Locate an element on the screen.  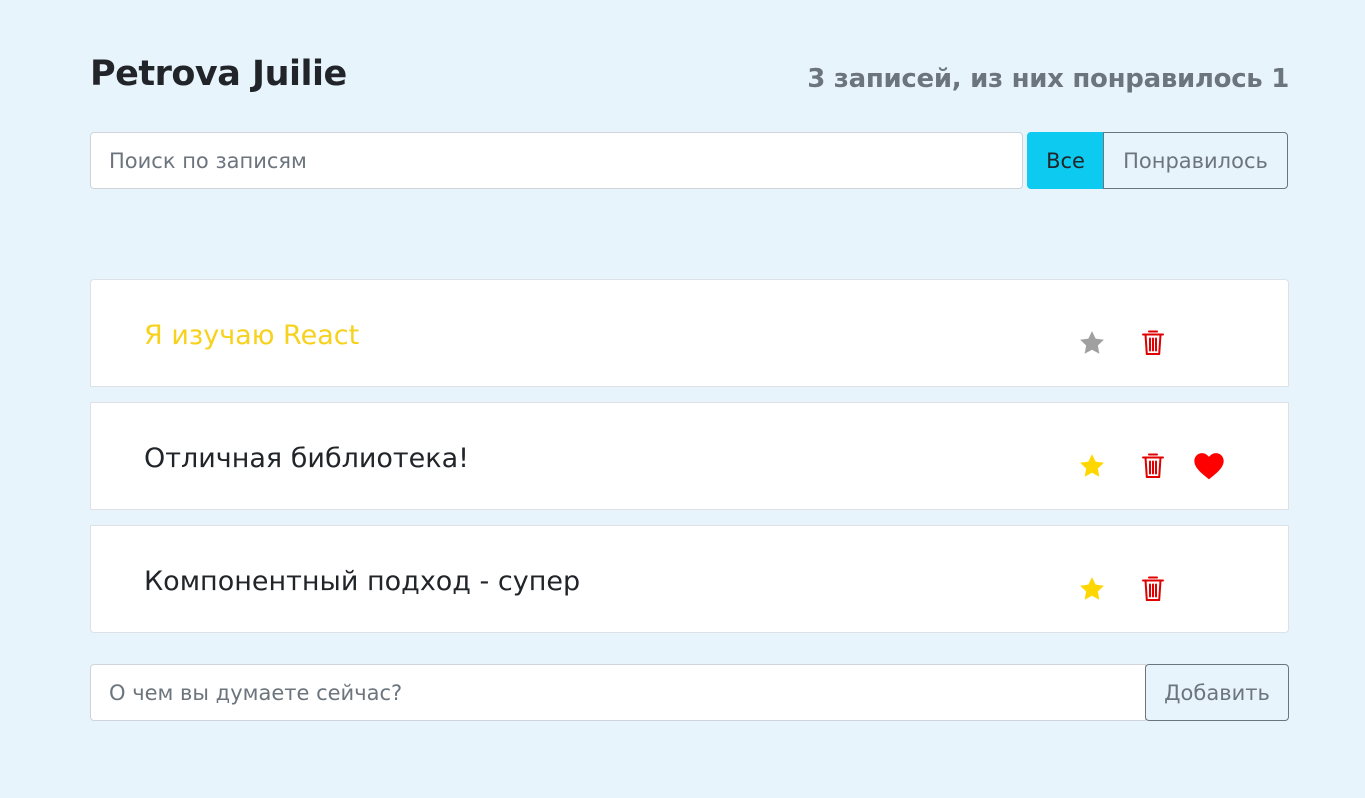
search-panel: Все Понравилось is located at coordinates (689, 160).